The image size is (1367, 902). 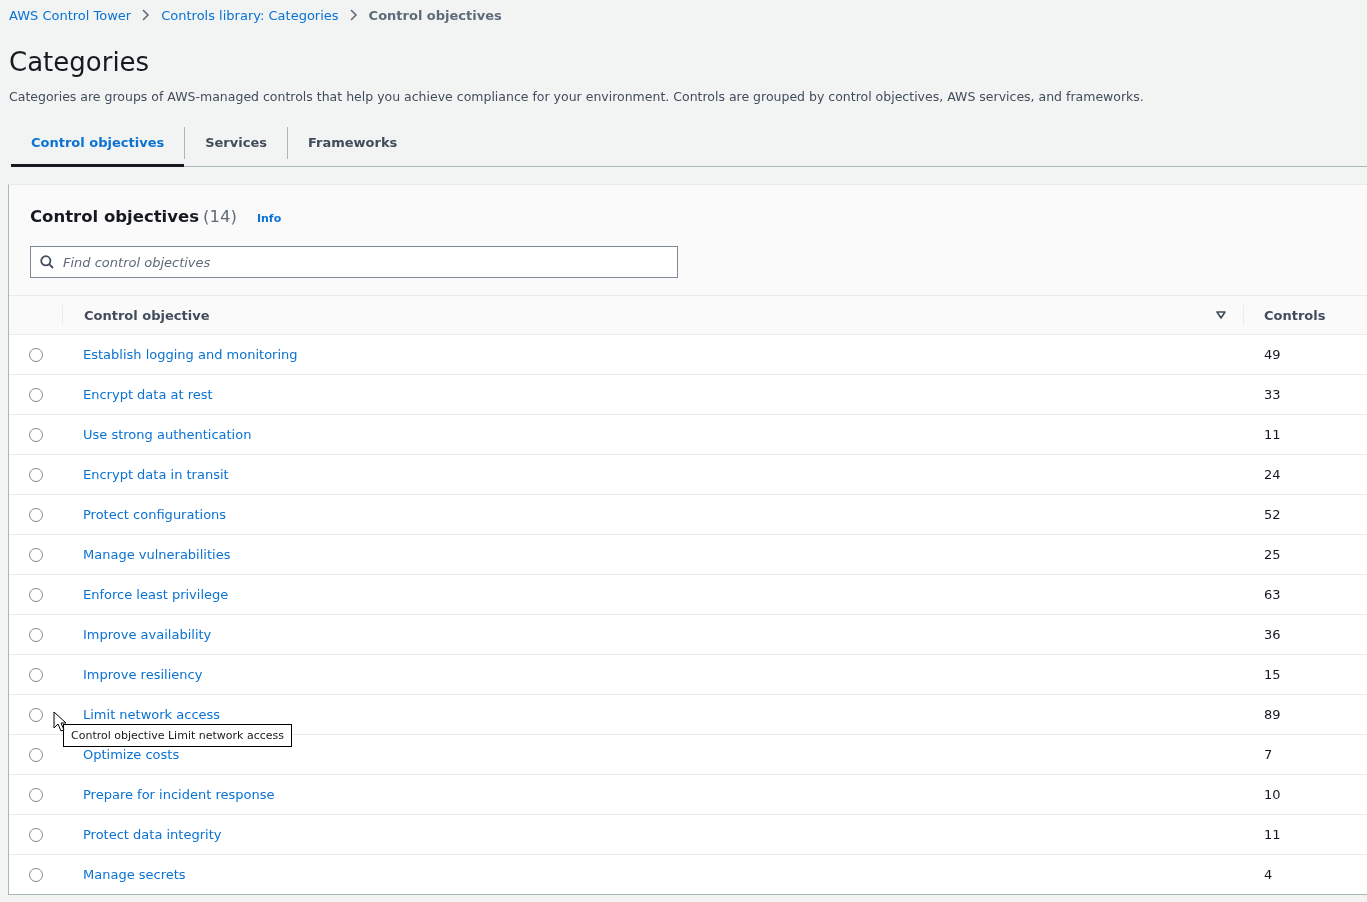 I want to click on column-header: Controls, so click(x=1295, y=315).